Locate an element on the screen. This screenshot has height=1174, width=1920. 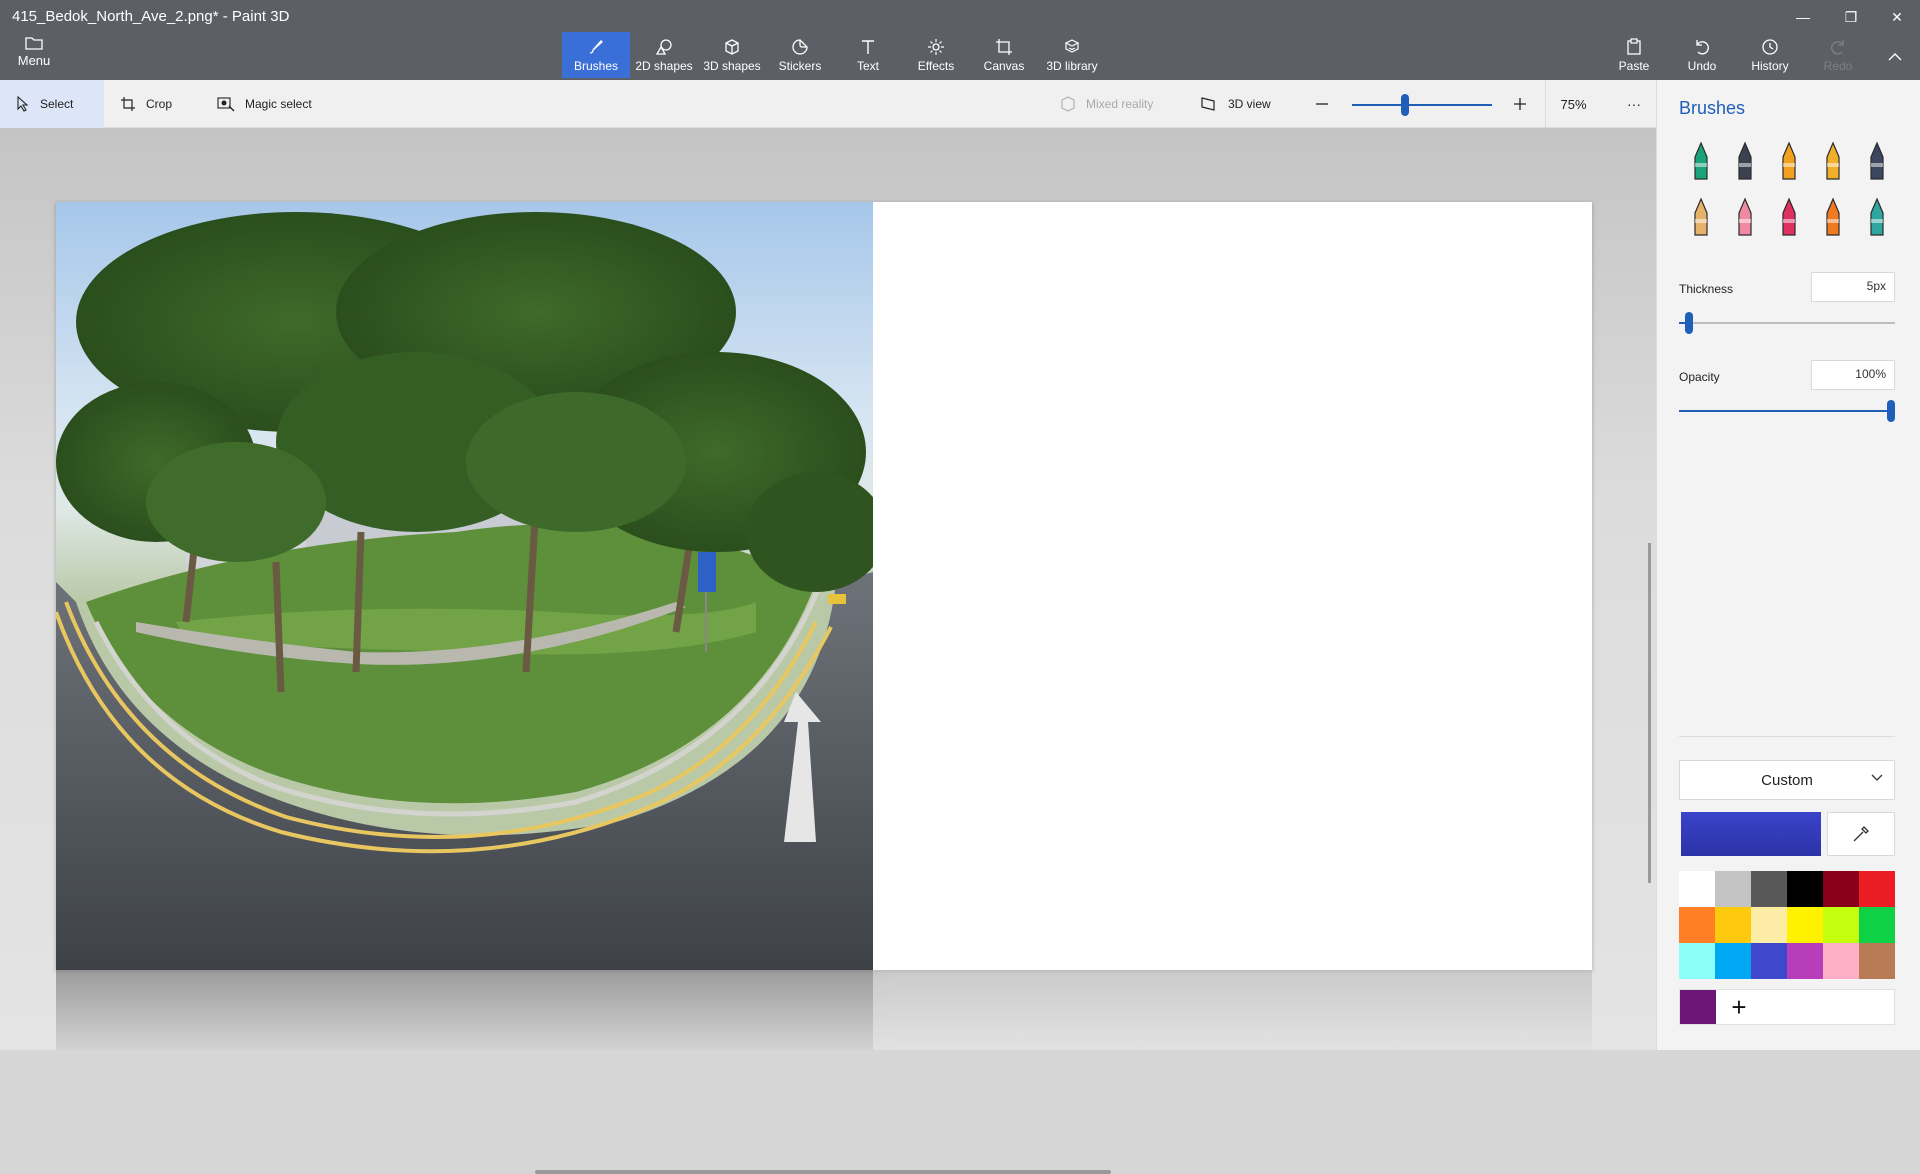
close-button: ✕ is located at coordinates (1897, 17).